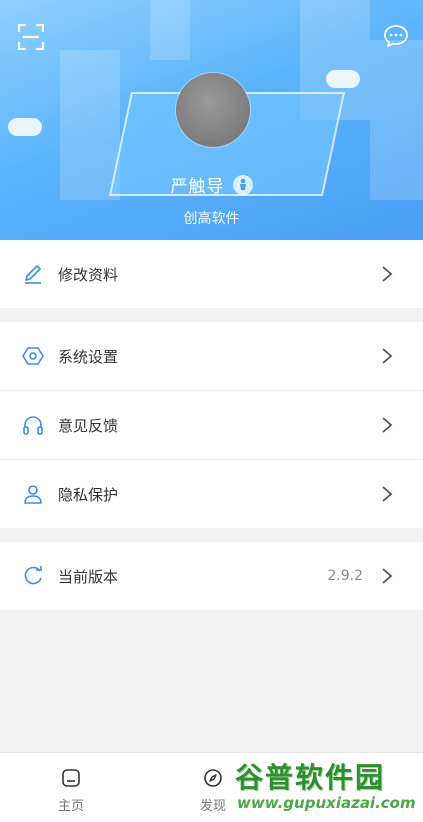  What do you see at coordinates (197, 187) in the screenshot?
I see `username: 严触导` at bounding box center [197, 187].